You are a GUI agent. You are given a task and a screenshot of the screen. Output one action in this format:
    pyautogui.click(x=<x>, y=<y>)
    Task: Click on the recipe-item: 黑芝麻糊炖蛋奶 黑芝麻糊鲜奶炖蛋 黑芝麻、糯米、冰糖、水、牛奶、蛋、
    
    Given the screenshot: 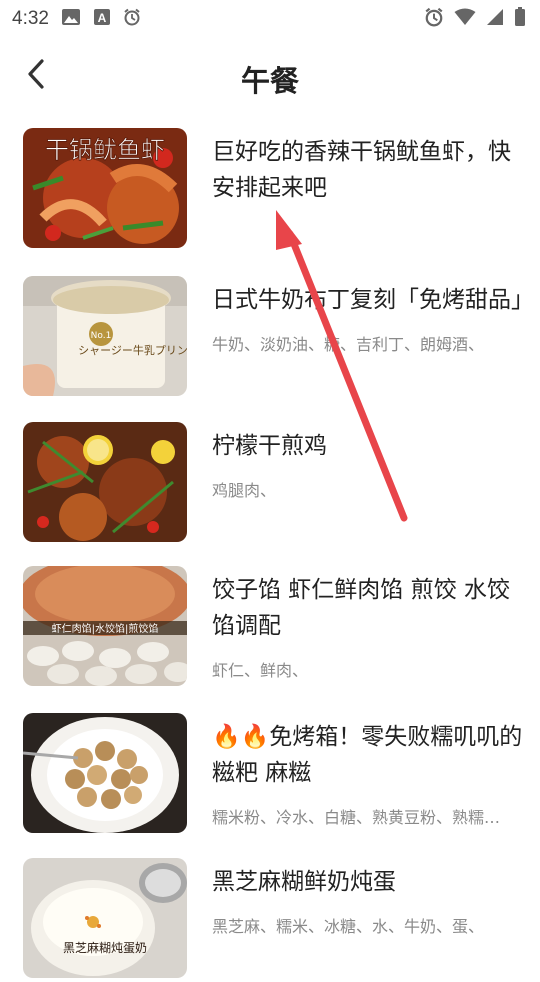 What is the action you would take?
    pyautogui.click(x=270, y=920)
    